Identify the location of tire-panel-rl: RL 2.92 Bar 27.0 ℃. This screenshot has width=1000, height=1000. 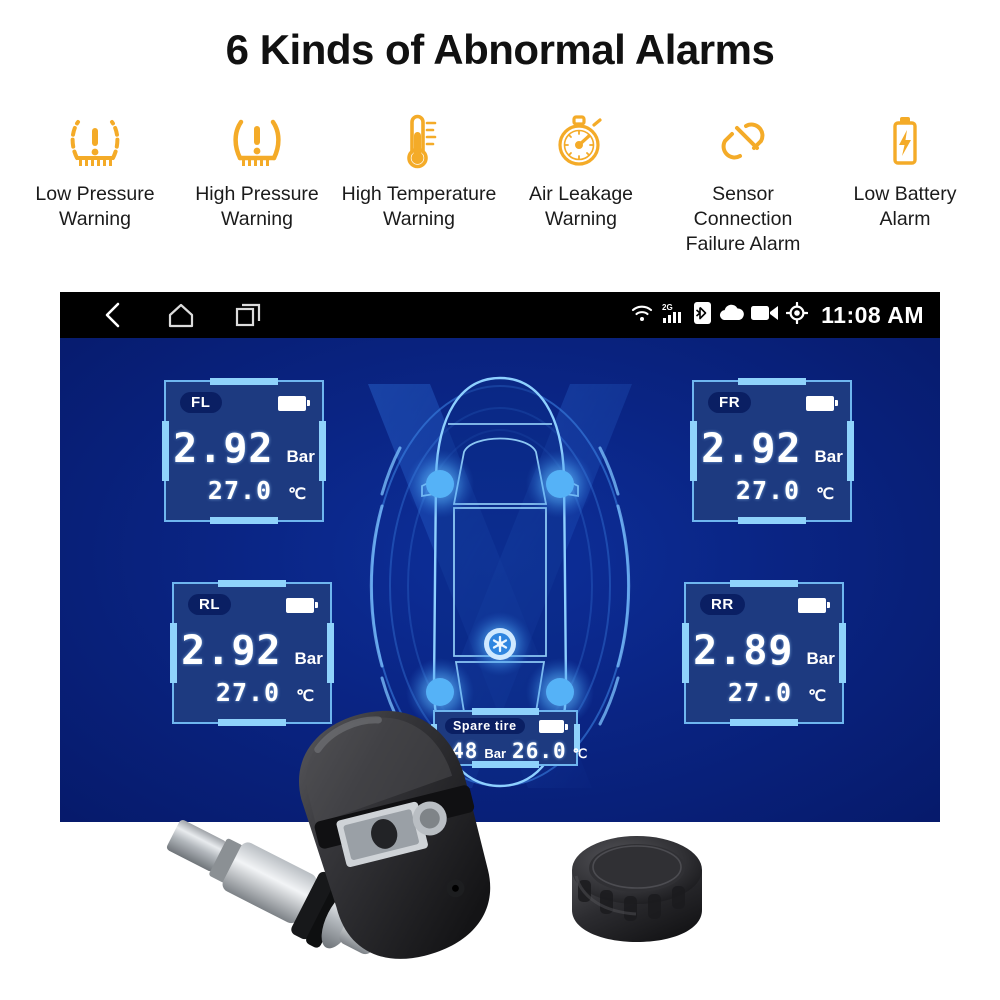
(252, 653).